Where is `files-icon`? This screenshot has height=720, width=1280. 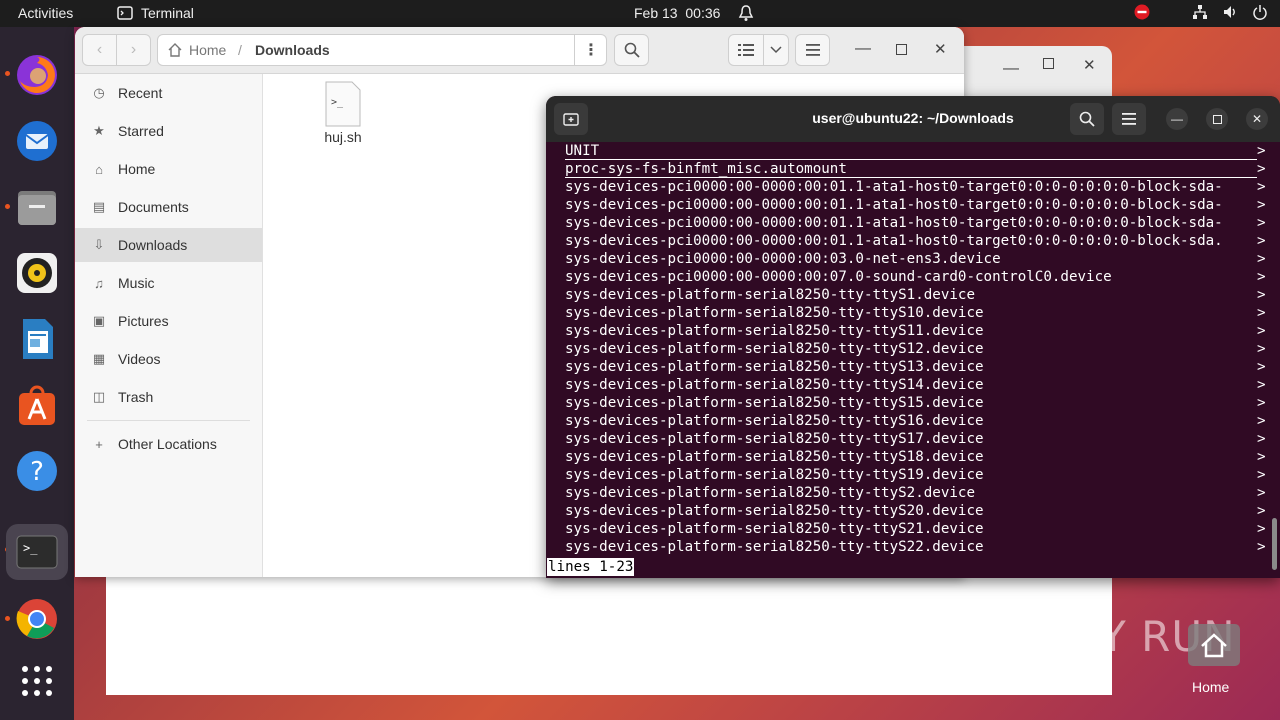
files-icon is located at coordinates (37, 207).